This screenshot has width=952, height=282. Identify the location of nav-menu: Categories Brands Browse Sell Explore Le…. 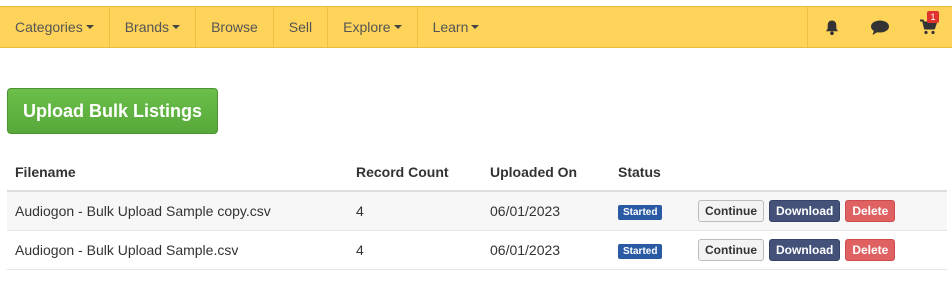
(247, 27).